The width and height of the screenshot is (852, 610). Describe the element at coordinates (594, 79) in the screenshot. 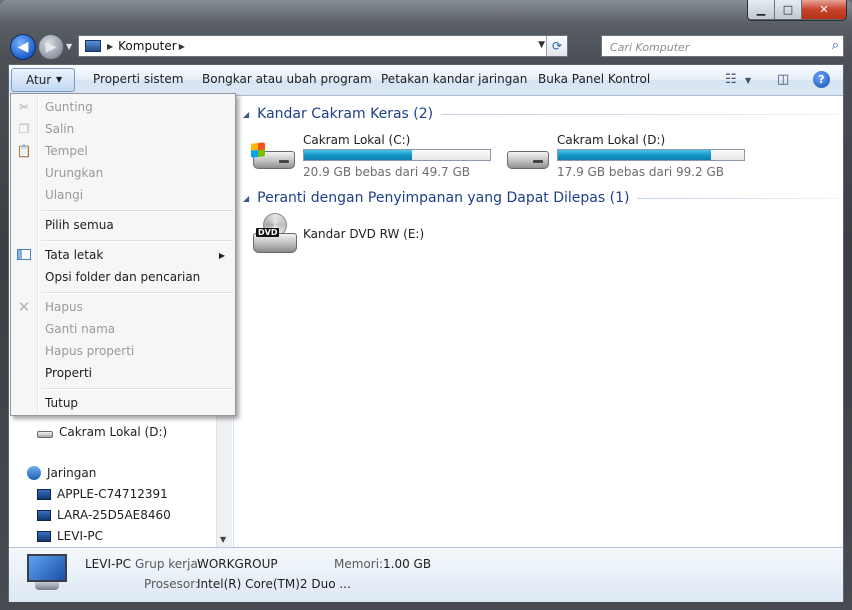

I see `open-control-panel-button: Buka Panel Kontrol` at that location.